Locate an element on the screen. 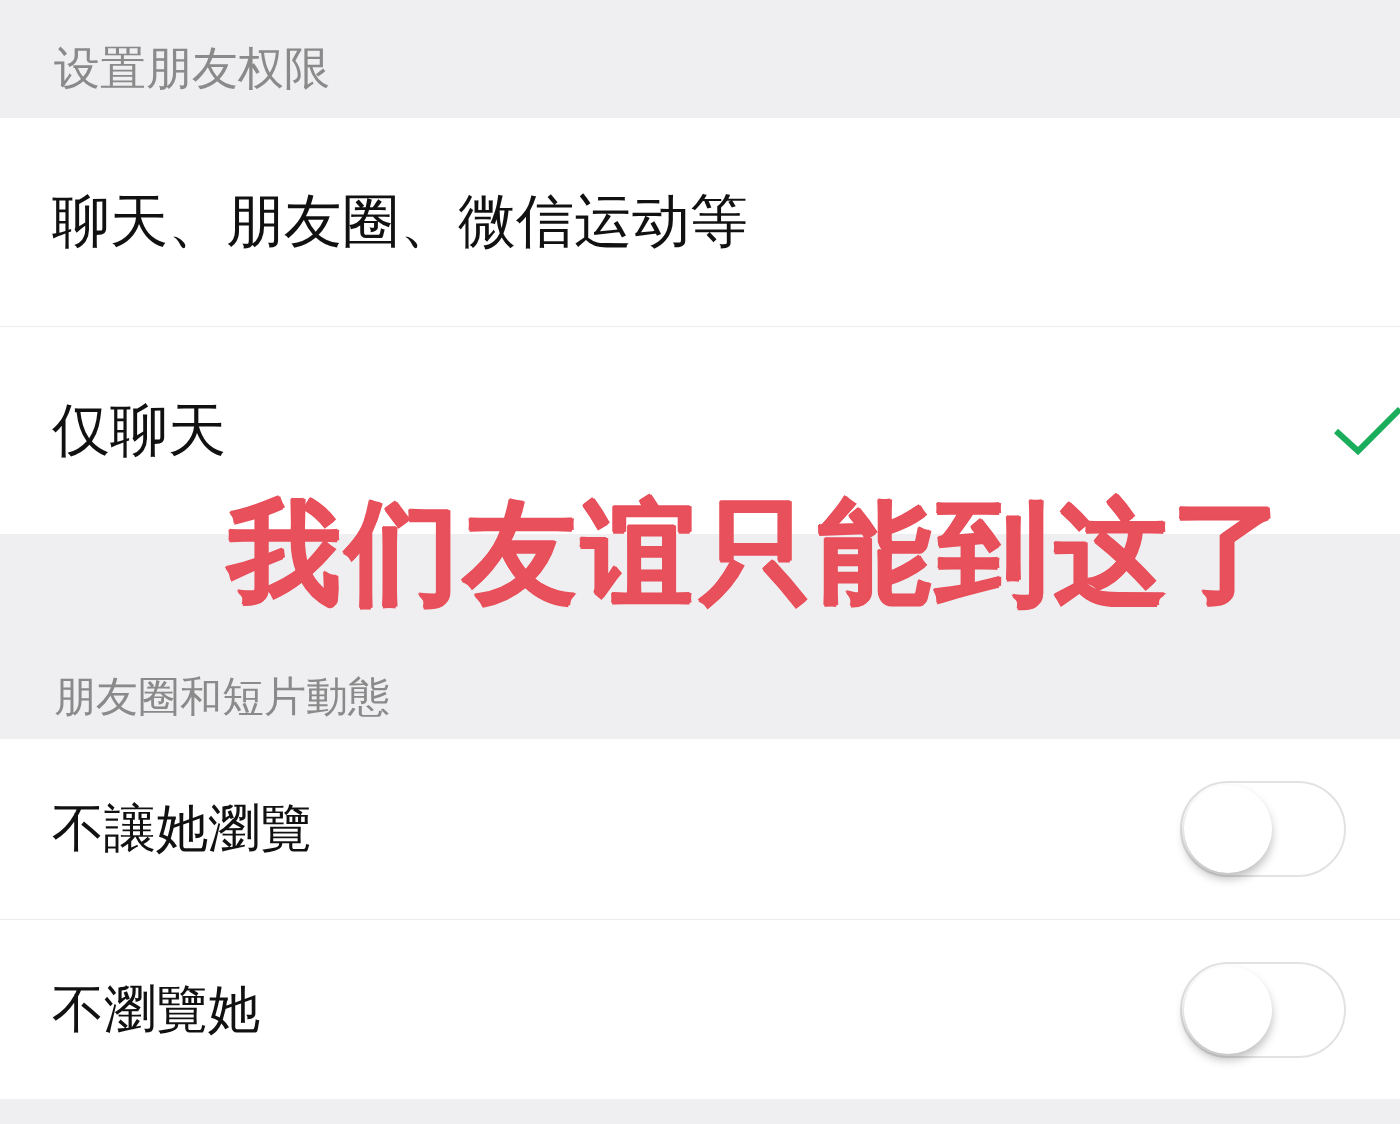 The height and width of the screenshot is (1124, 1400). toggle-switch is located at coordinates (1263, 829).